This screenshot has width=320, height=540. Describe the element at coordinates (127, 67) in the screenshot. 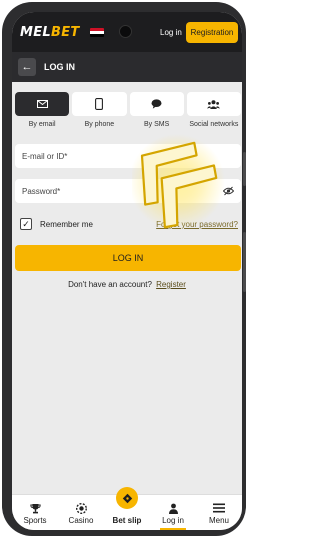

I see `login-titlebar: ← LOG IN` at that location.